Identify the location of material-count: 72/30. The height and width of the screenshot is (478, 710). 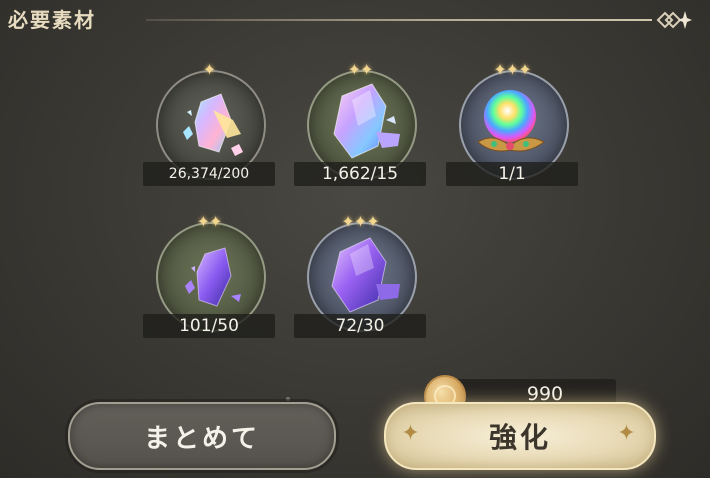
(360, 326).